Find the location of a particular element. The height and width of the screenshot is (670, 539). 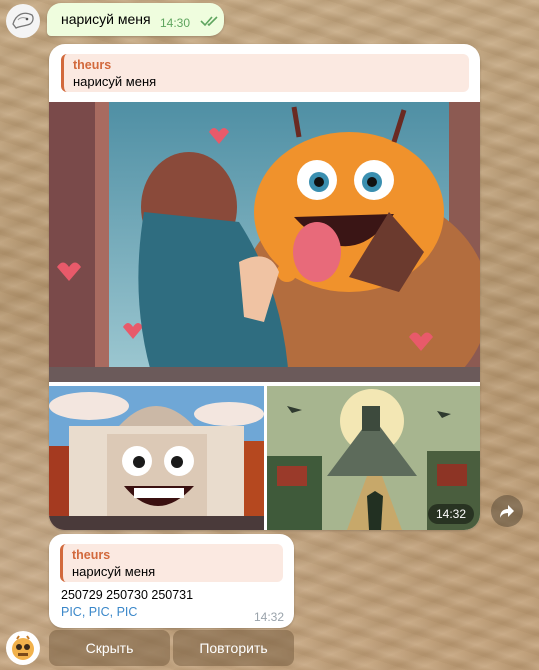

forward-arrow-icon is located at coordinates (507, 511).